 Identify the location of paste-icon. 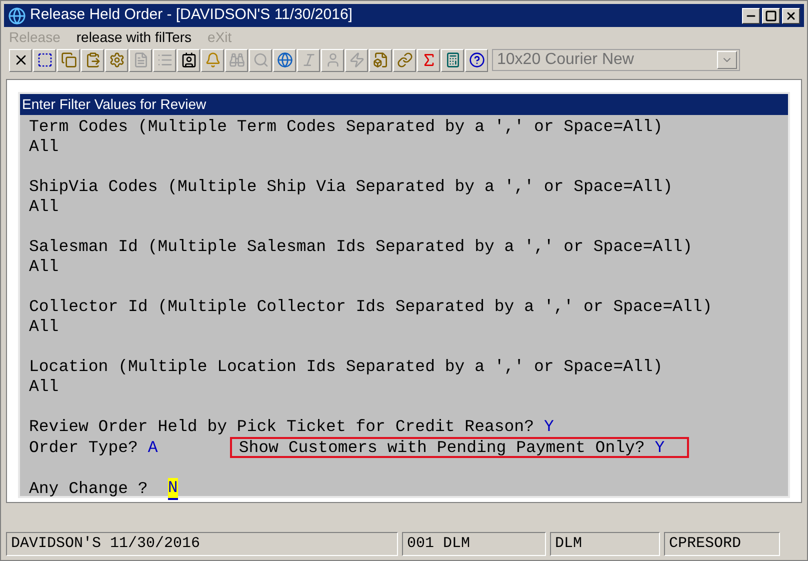
(92, 60).